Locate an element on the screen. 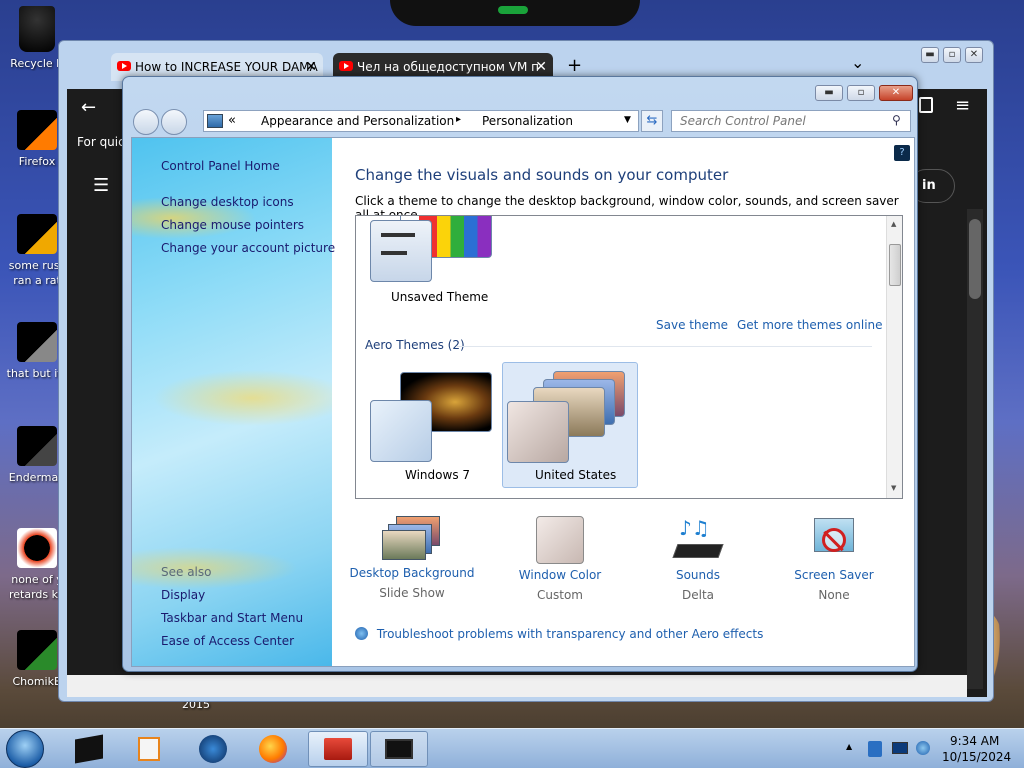 Image resolution: width=1024 pixels, height=768 pixels. dark-box-icon is located at coordinates (89, 749).